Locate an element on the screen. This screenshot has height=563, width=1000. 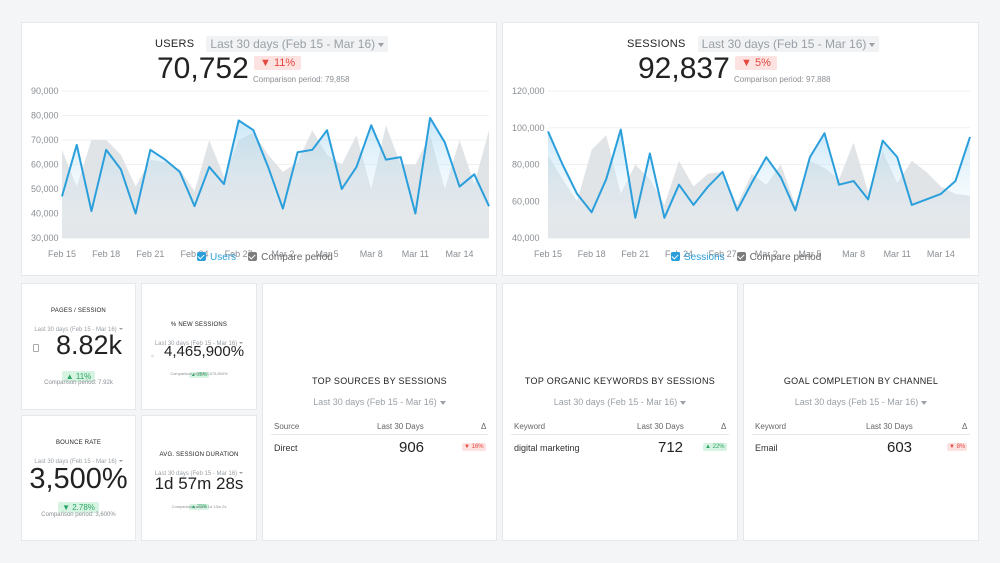
goal-completion-row-value: 603 is located at coordinates (900, 447).